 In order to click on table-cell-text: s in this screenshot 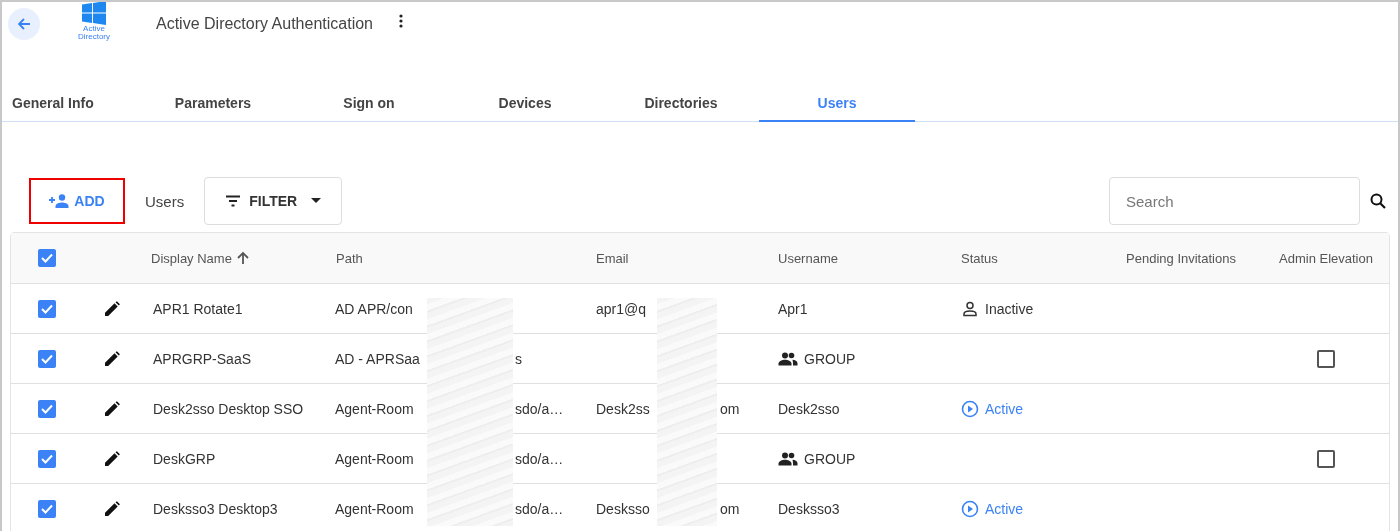, I will do `click(519, 358)`.